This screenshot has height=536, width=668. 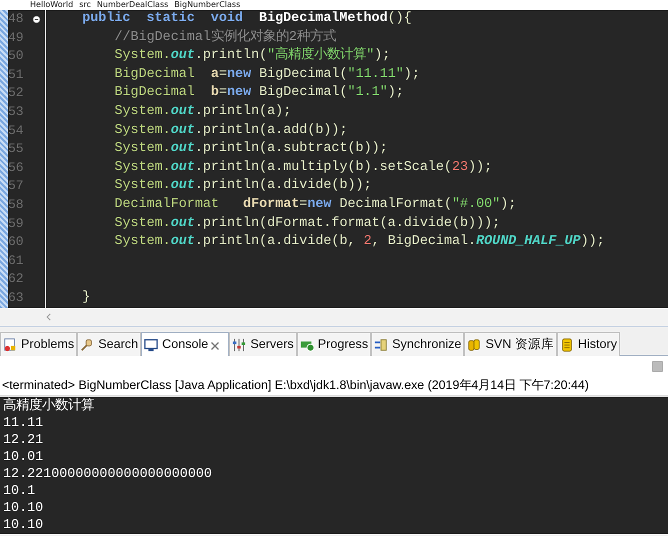 What do you see at coordinates (251, 149) in the screenshot?
I see `code-line: System.out.println(a.subtract(b));` at bounding box center [251, 149].